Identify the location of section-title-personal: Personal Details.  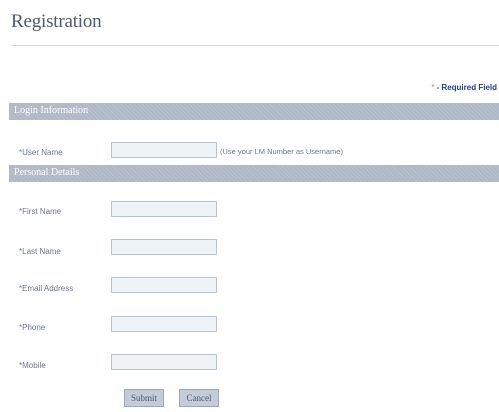
(47, 172).